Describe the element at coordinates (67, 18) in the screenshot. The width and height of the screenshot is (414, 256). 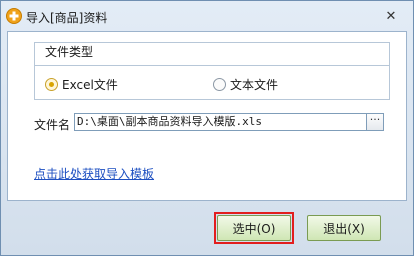
I see `window-title: 导入[商品]资料` at that location.